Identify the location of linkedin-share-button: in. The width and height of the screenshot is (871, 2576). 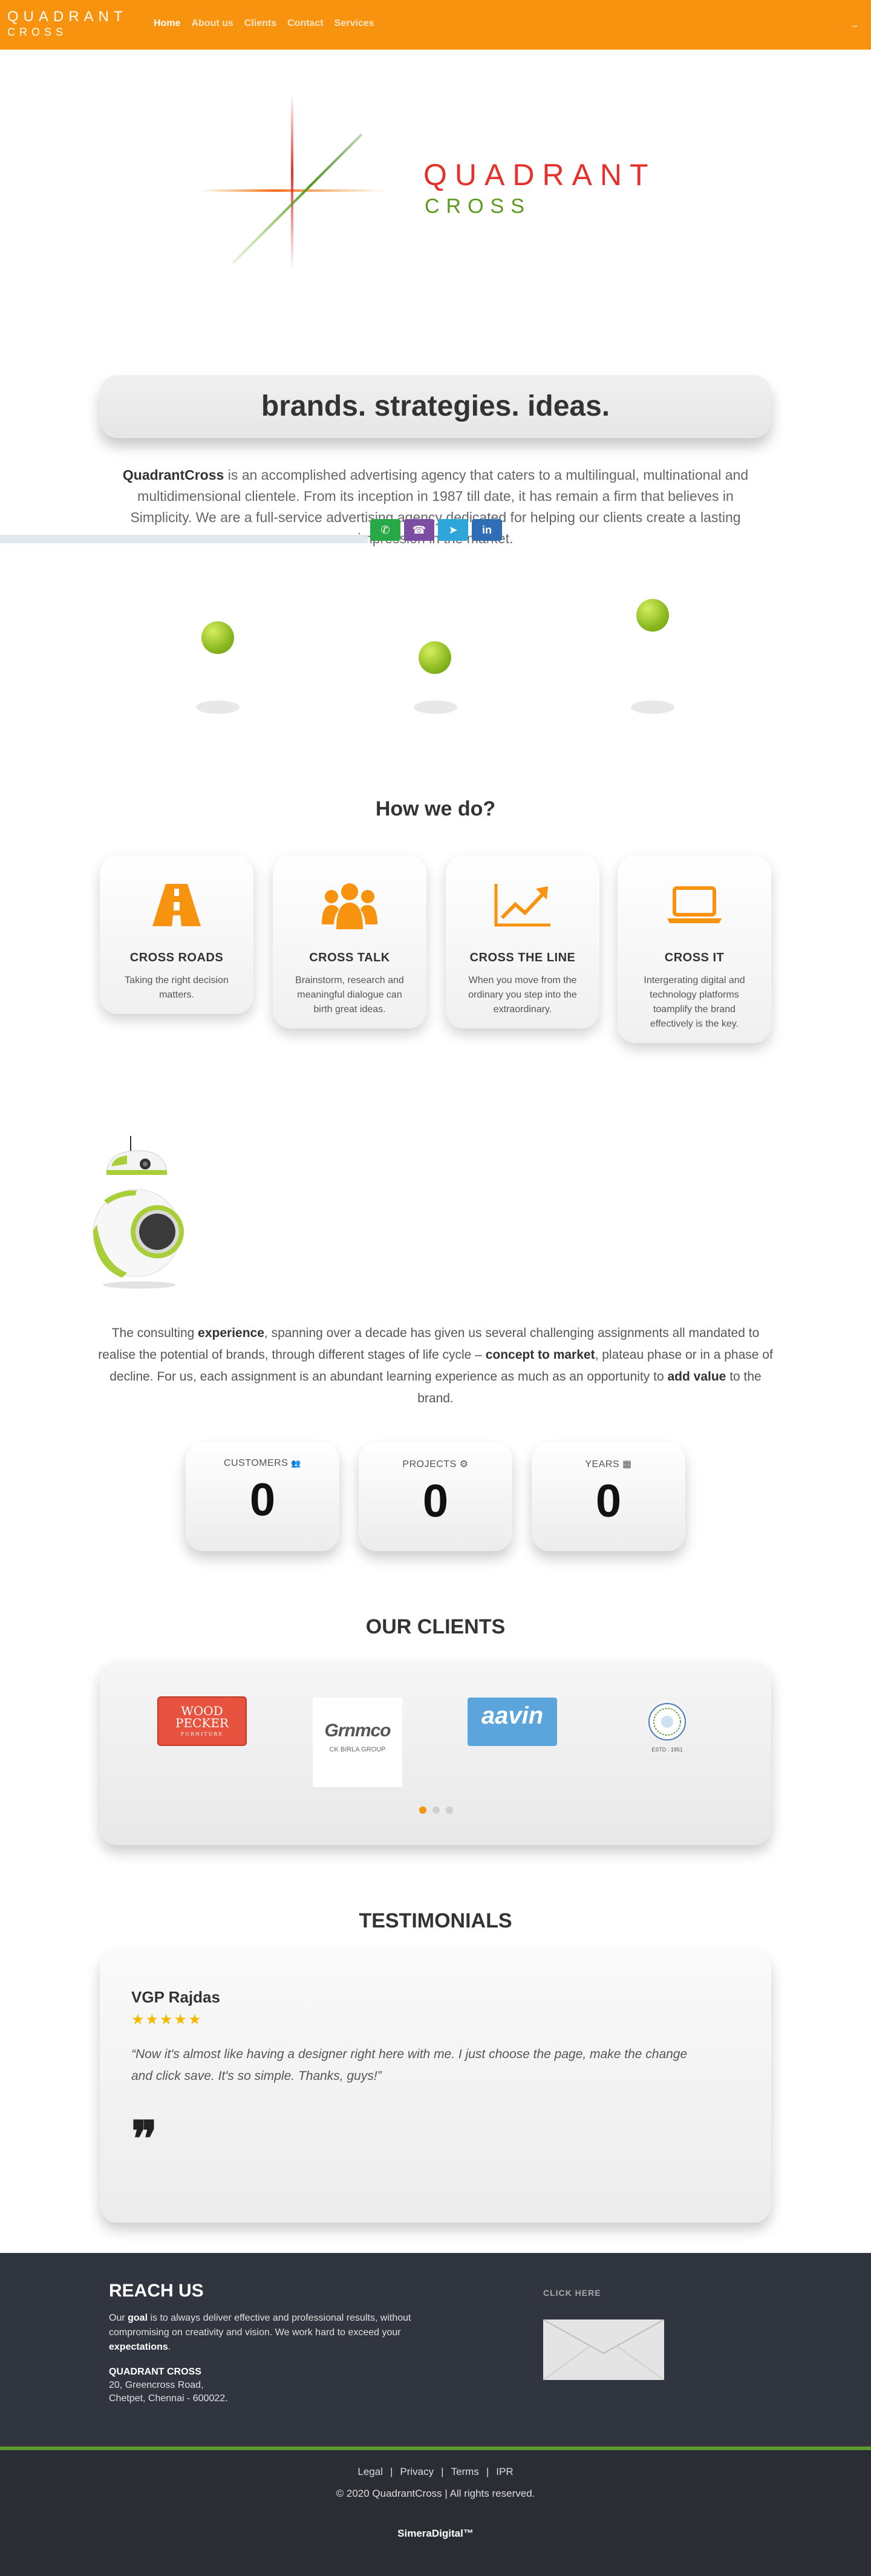
(487, 530).